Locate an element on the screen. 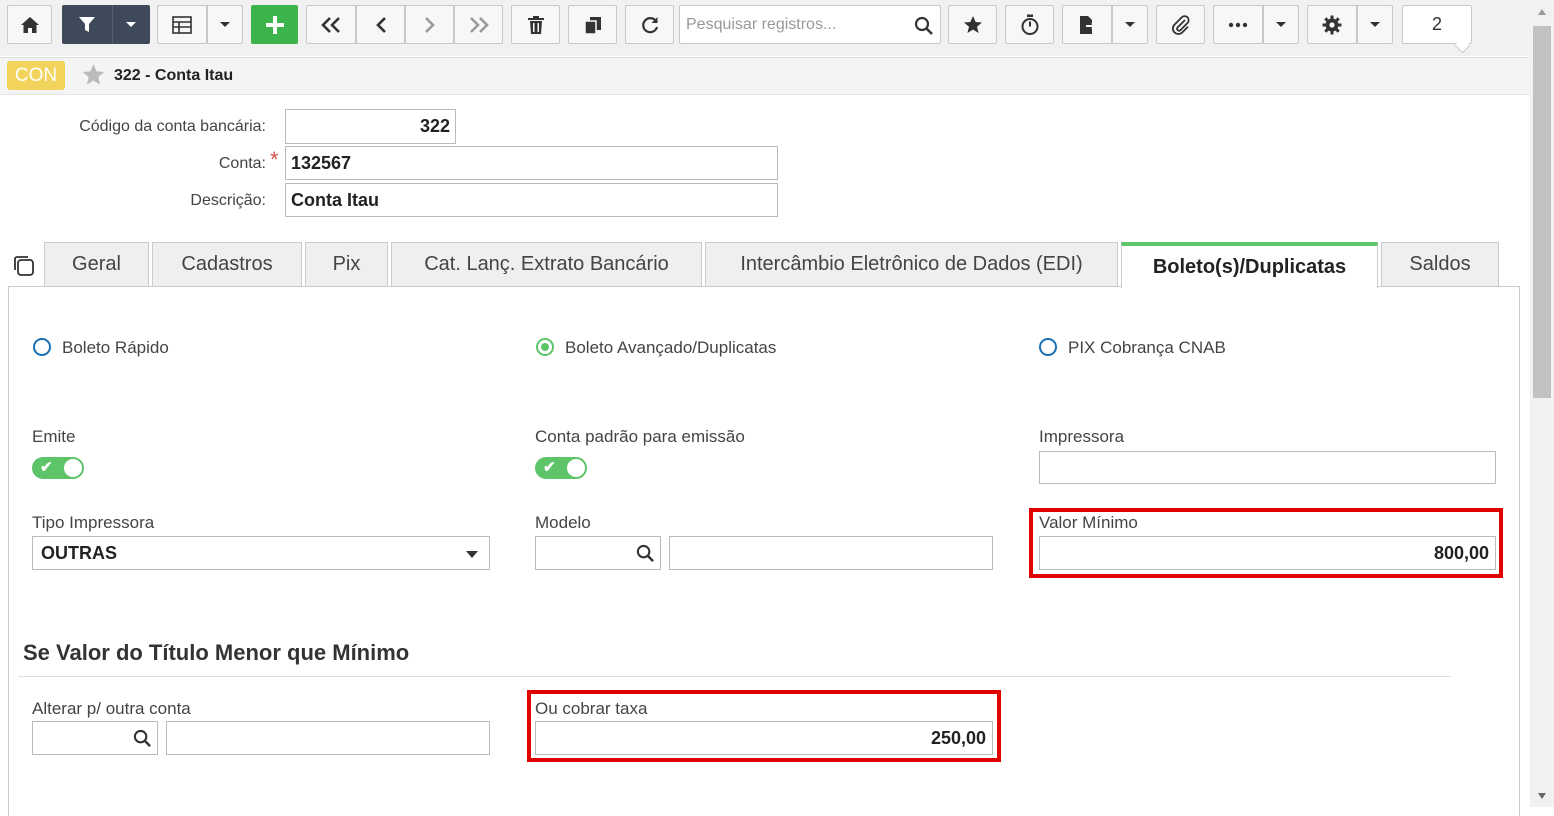 The image size is (1554, 816). alterar-conta-label: Alterar p/ outra conta is located at coordinates (111, 708).